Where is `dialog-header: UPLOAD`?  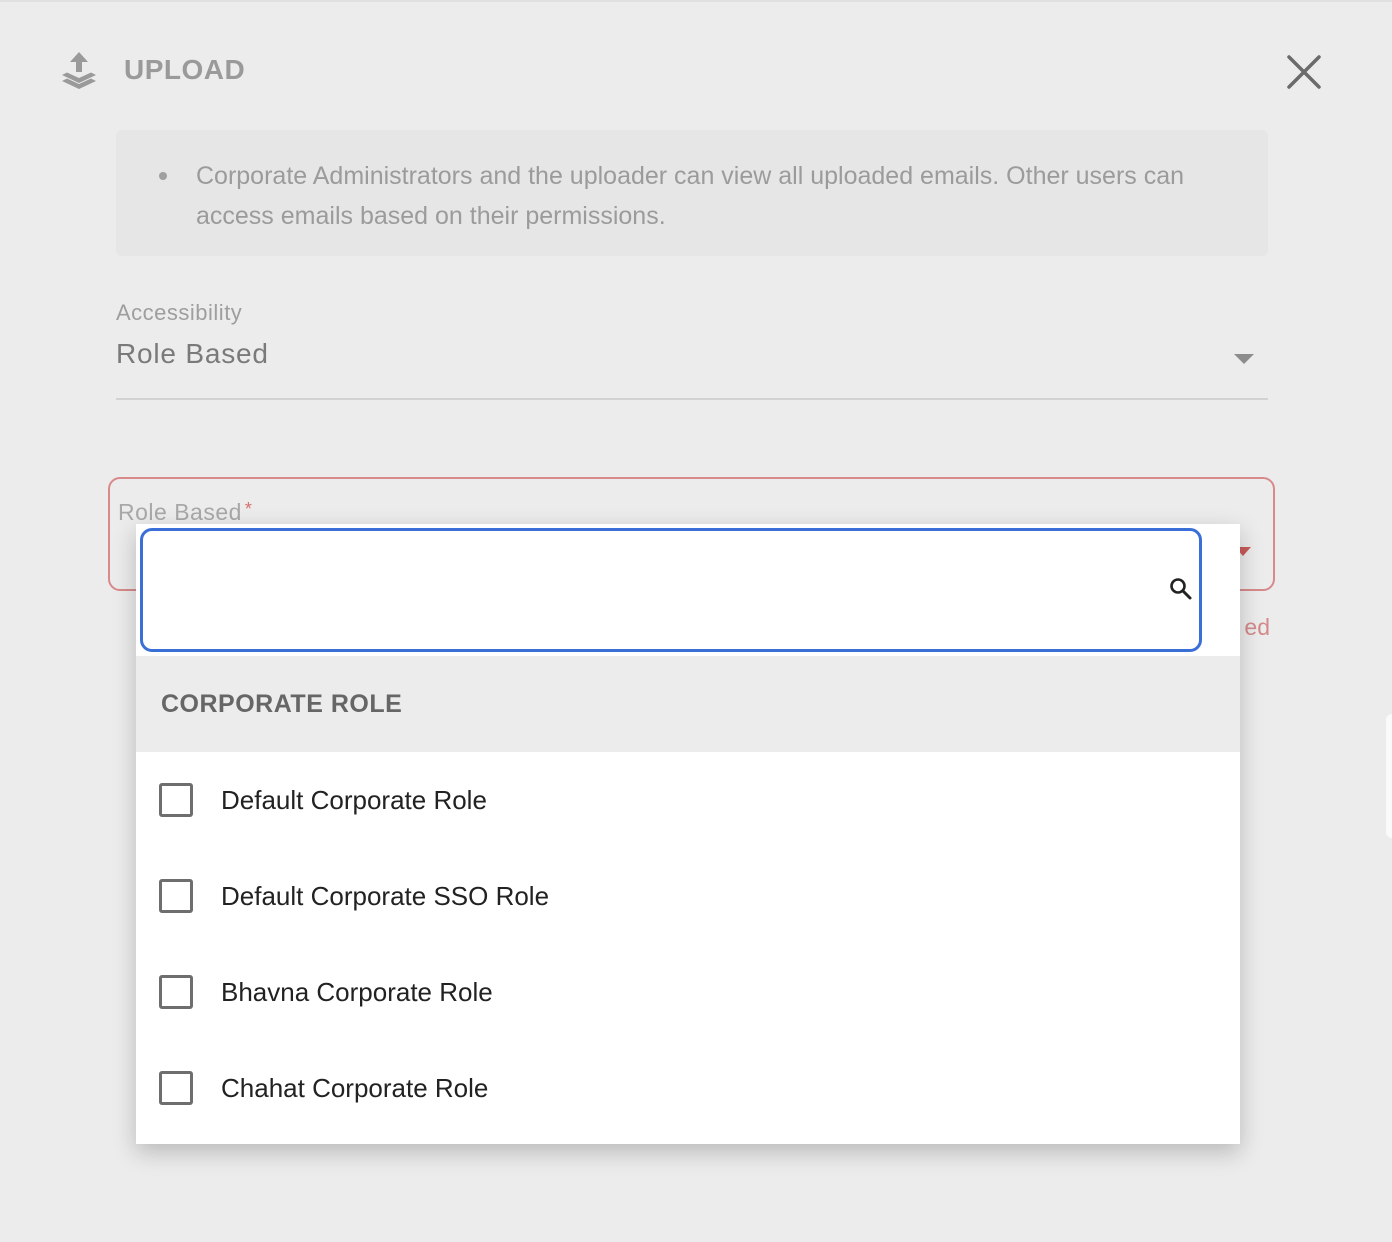 dialog-header: UPLOAD is located at coordinates (151, 70).